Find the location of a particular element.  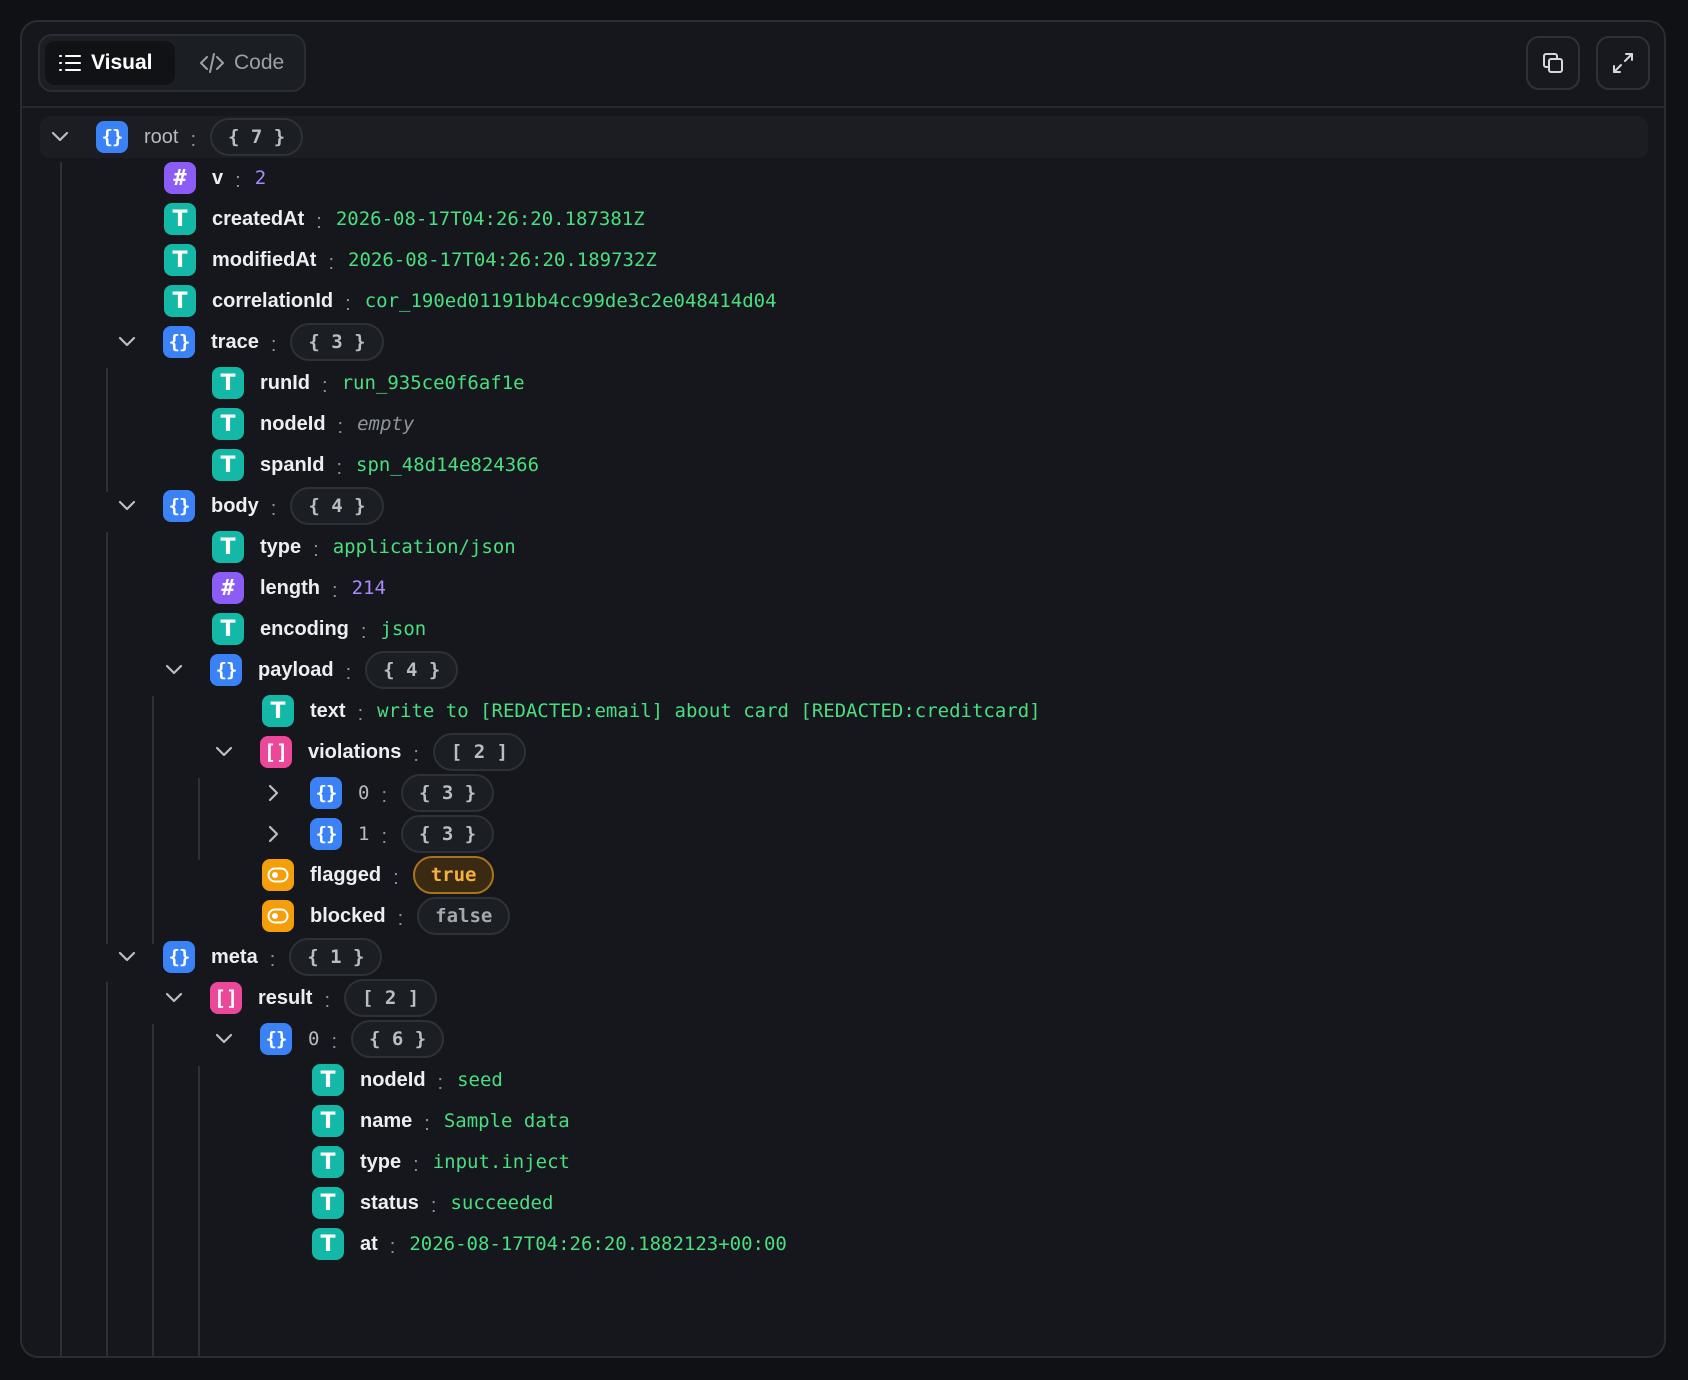

tree-row-type: T type : application/json is located at coordinates (364, 547).